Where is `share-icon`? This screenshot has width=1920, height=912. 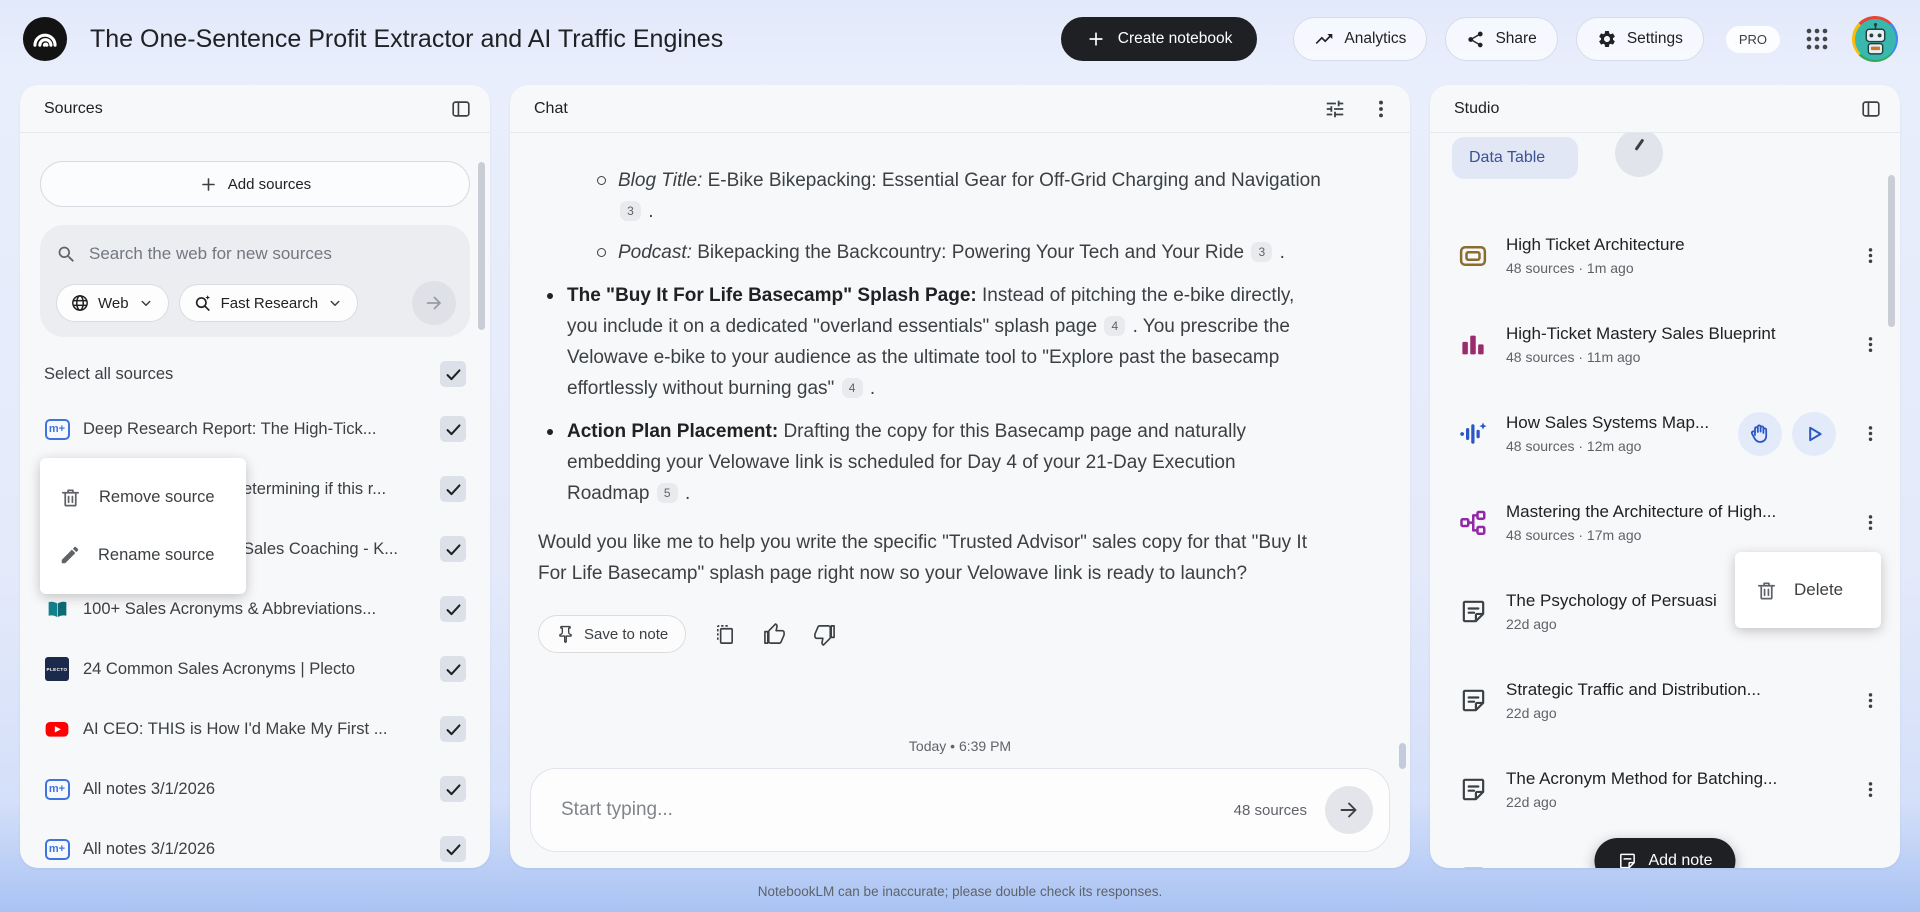
share-icon is located at coordinates (1475, 39).